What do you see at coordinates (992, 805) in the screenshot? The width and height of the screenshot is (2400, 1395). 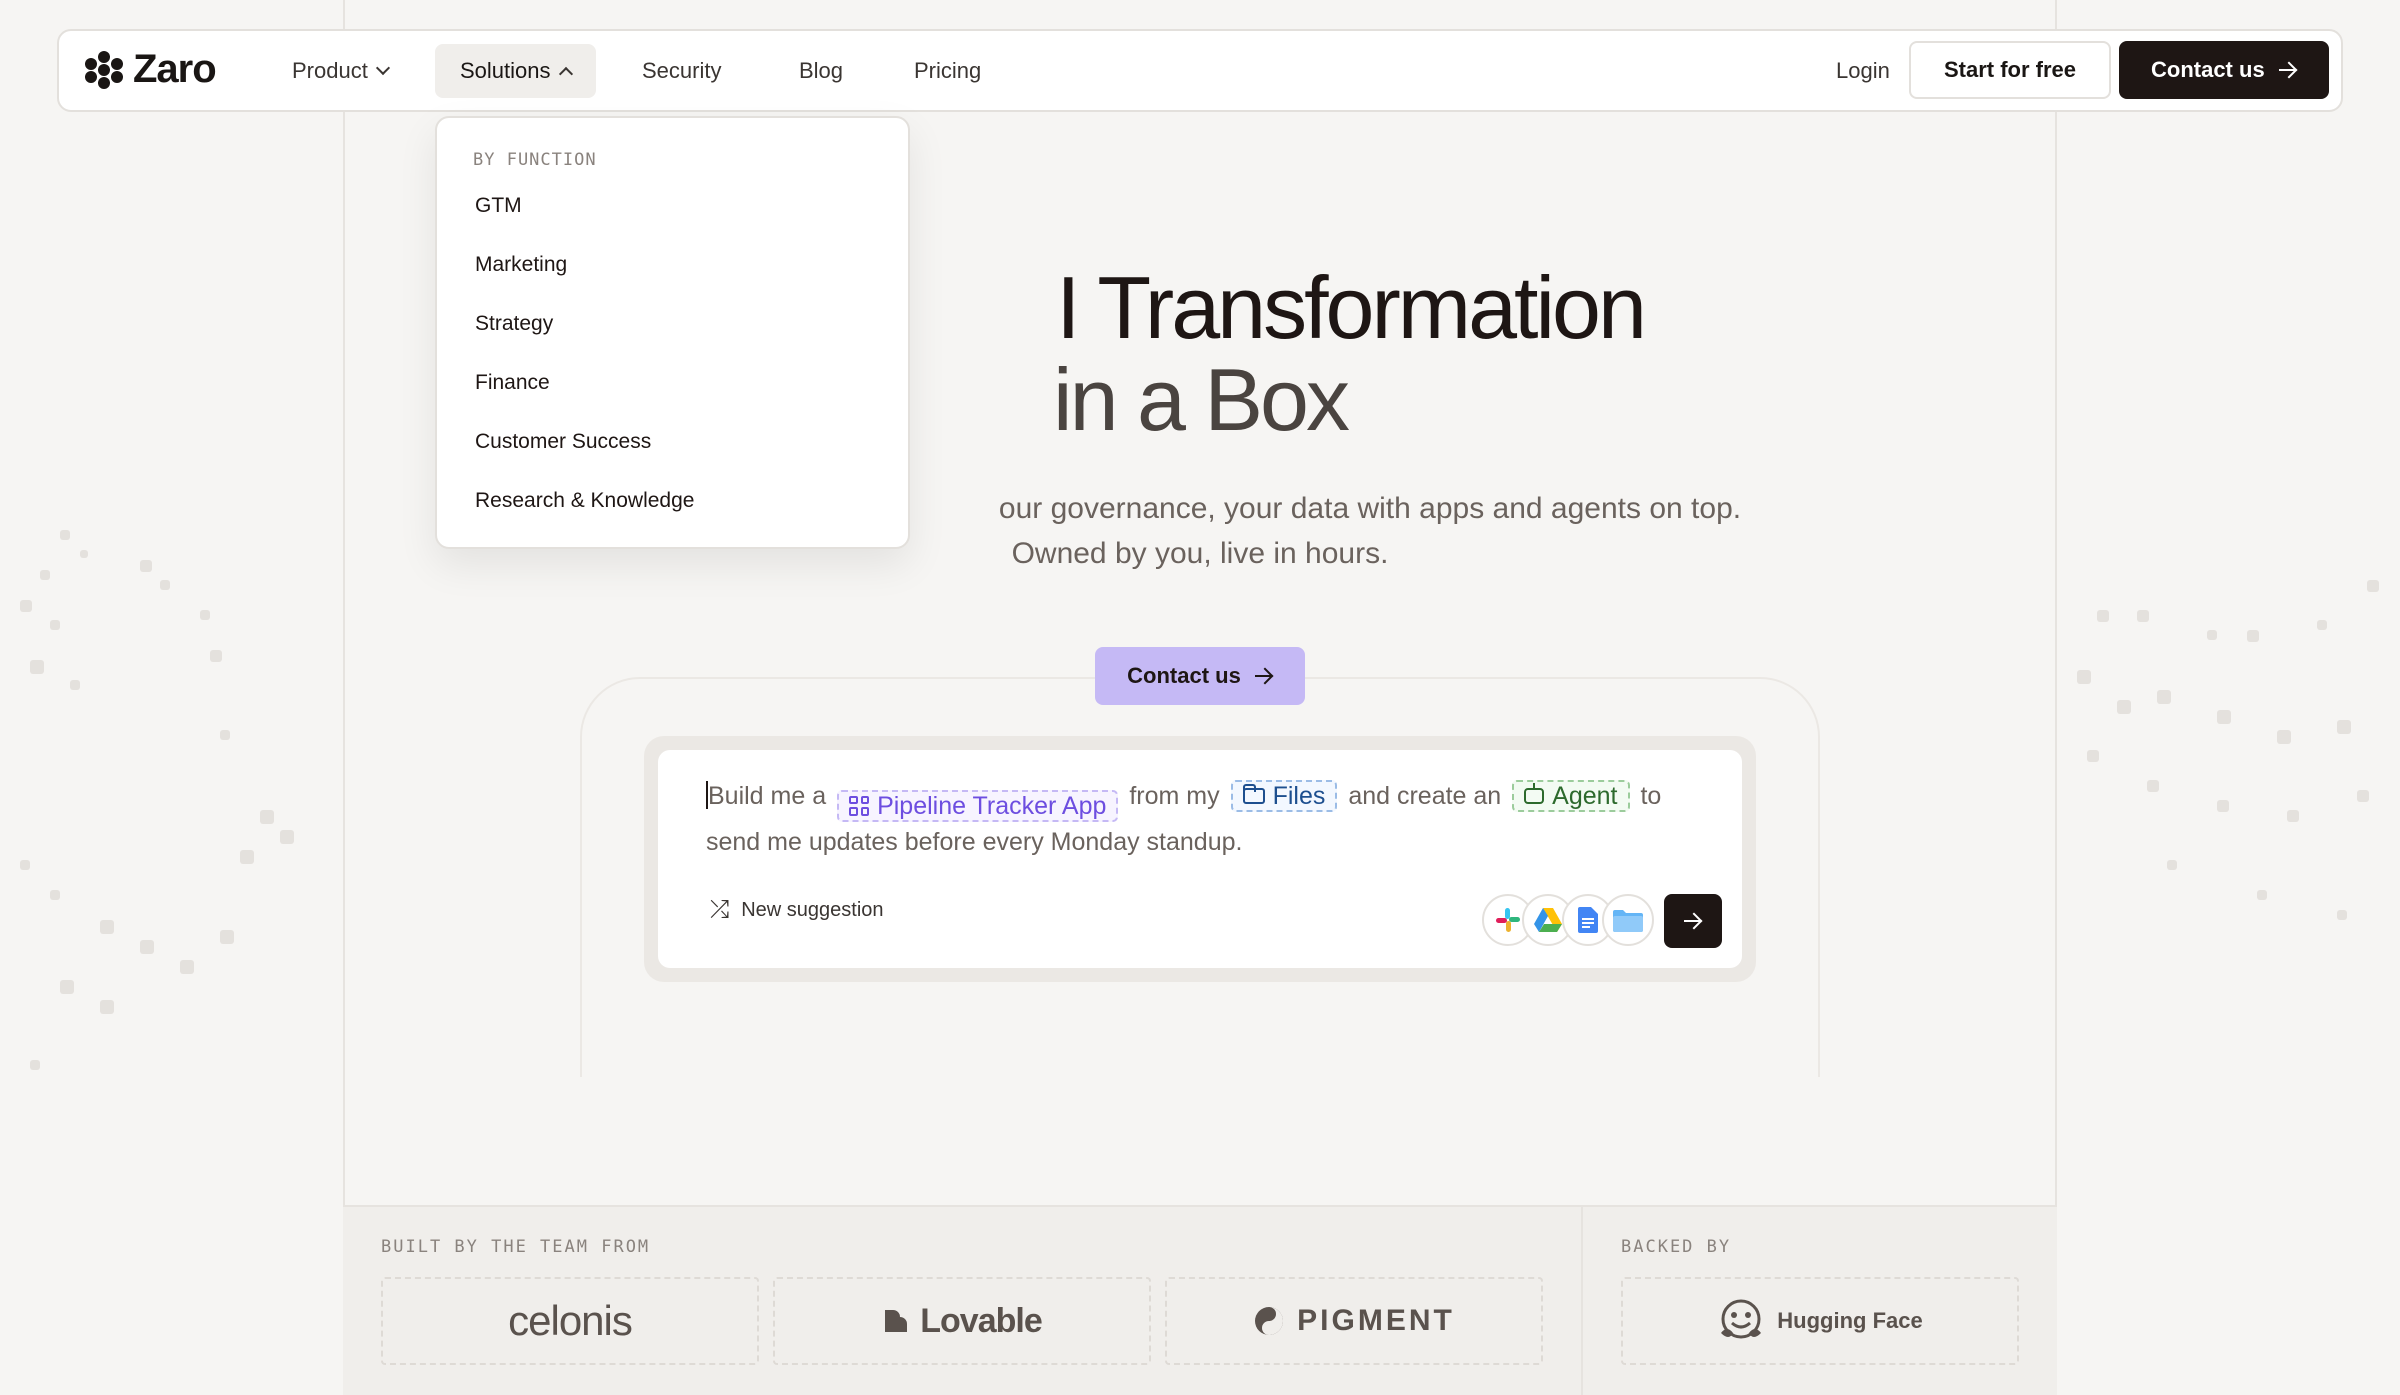 I see `chip-pipeline-app-label: Pipeline Tracker App` at bounding box center [992, 805].